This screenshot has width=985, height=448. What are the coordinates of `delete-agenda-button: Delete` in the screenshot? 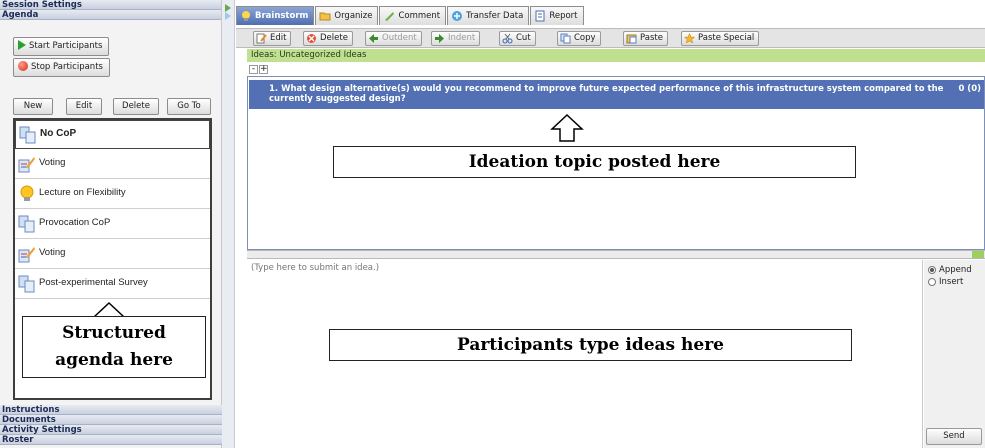 It's located at (136, 106).